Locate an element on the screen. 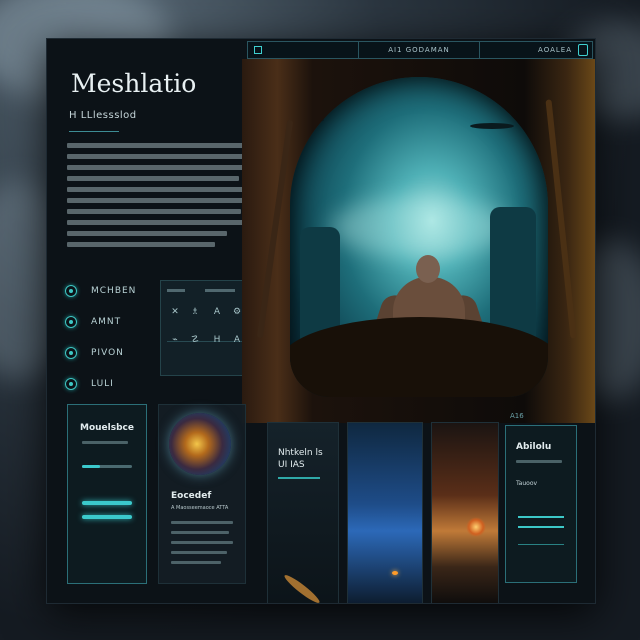  panel-fire is located at coordinates (465, 512).